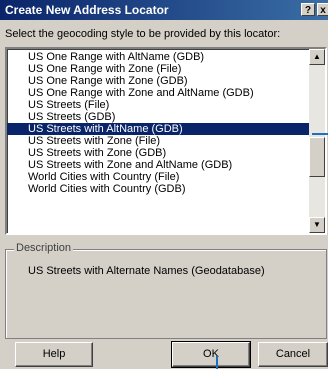  I want to click on list-item: US One Range with Zone and AltName (GDB), so click(160, 93).